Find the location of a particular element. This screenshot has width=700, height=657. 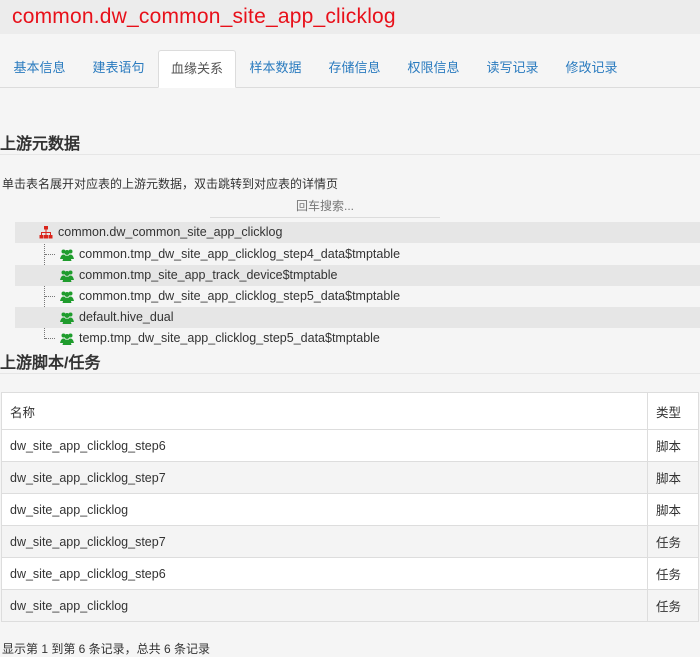

title-bar: common.dw_common_site_app_clicklog is located at coordinates (350, 17).